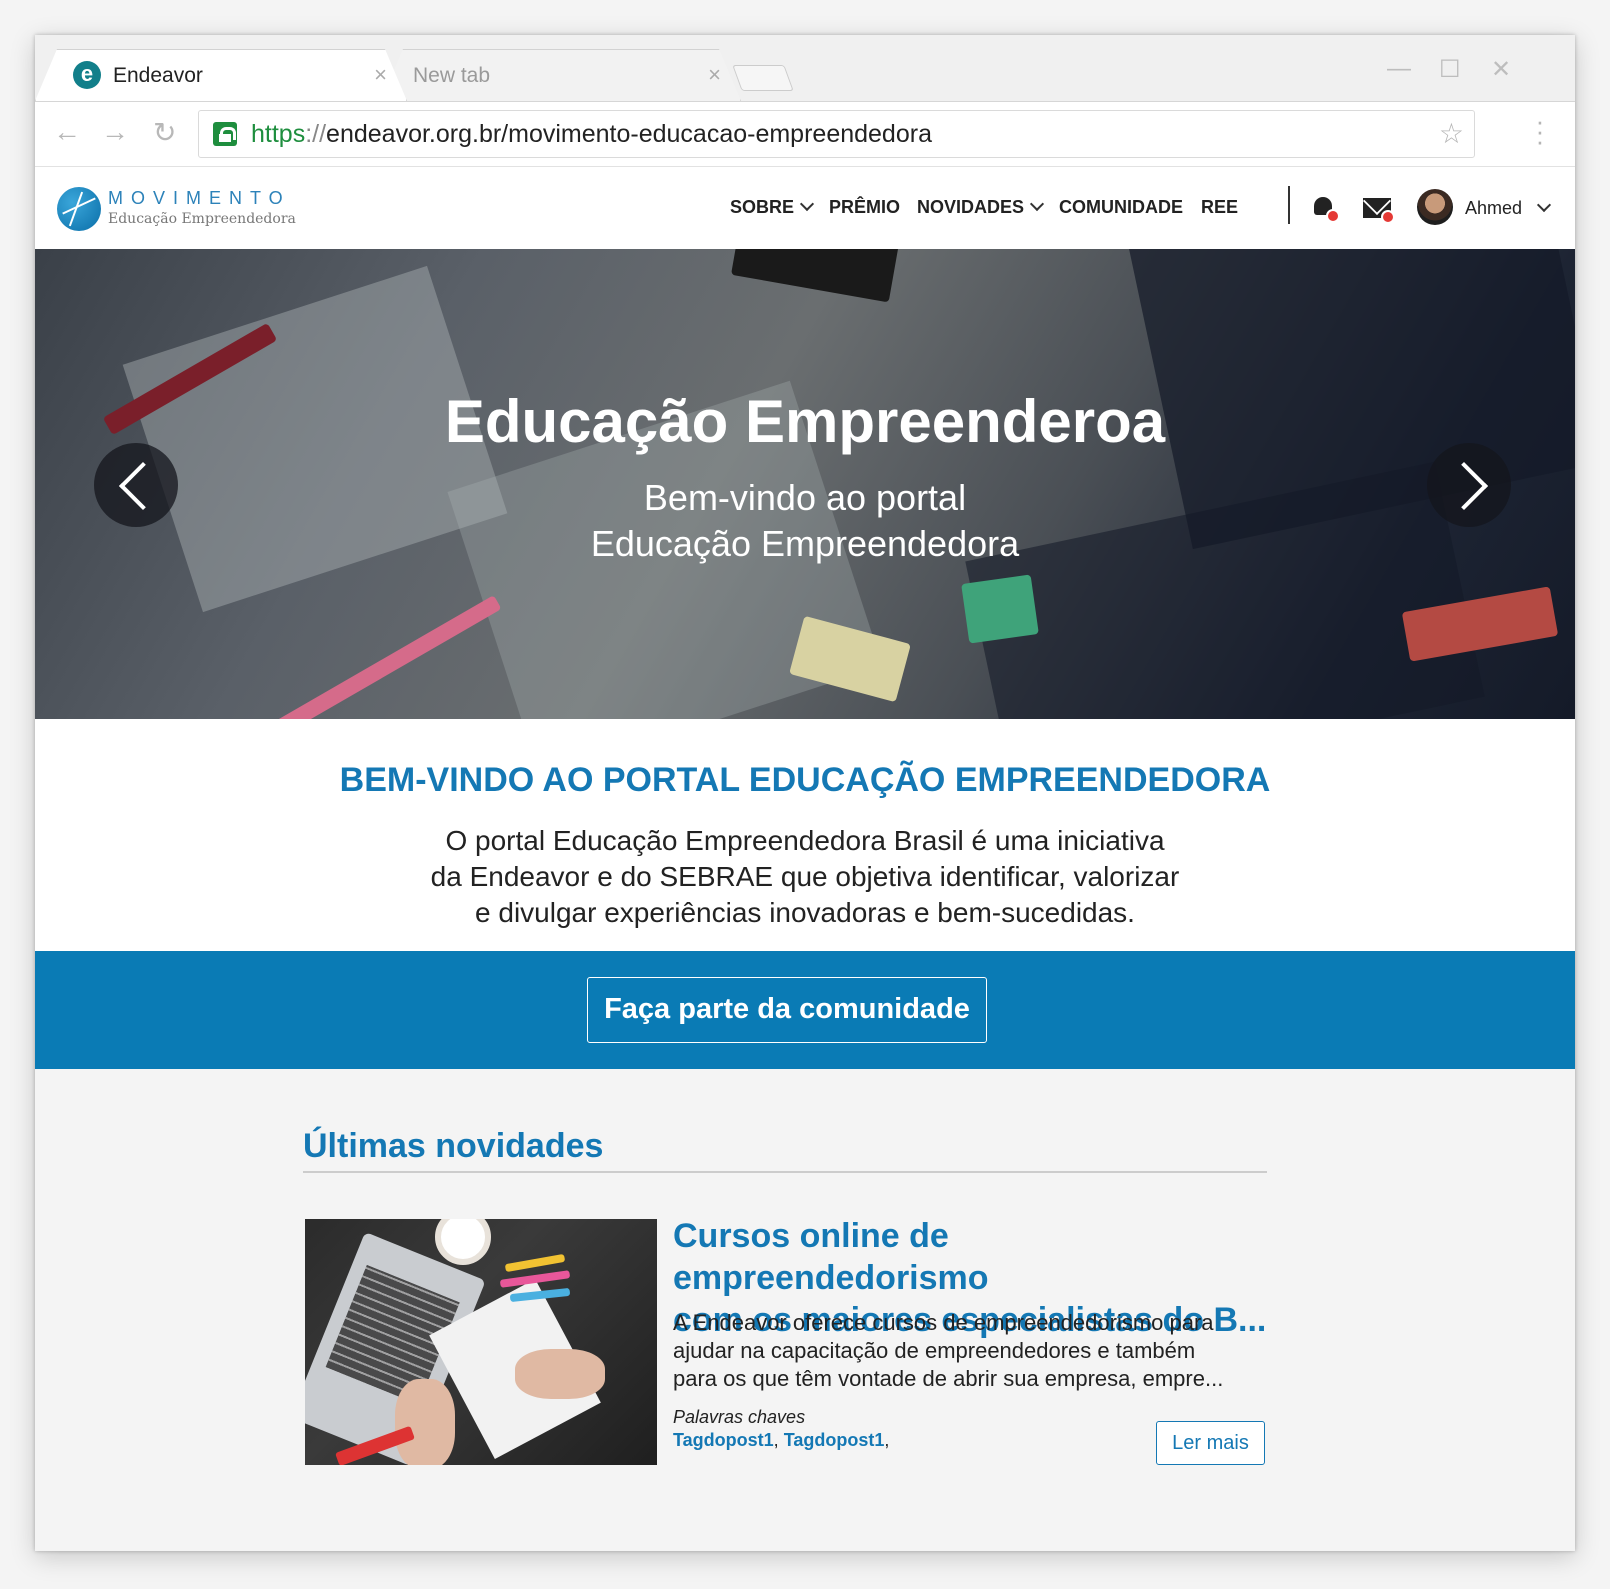 The image size is (1610, 1589). Describe the element at coordinates (785, 1172) in the screenshot. I see `divider` at that location.